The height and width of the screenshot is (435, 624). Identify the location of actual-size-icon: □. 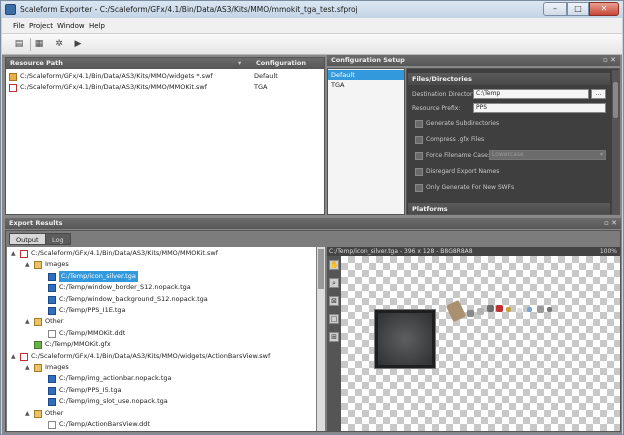
(334, 319).